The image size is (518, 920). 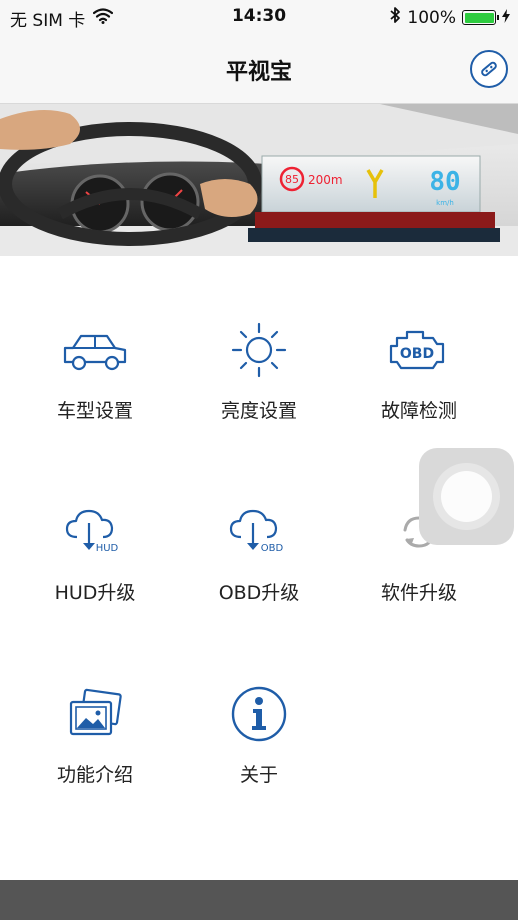 I want to click on settings-link-icon, so click(x=489, y=69).